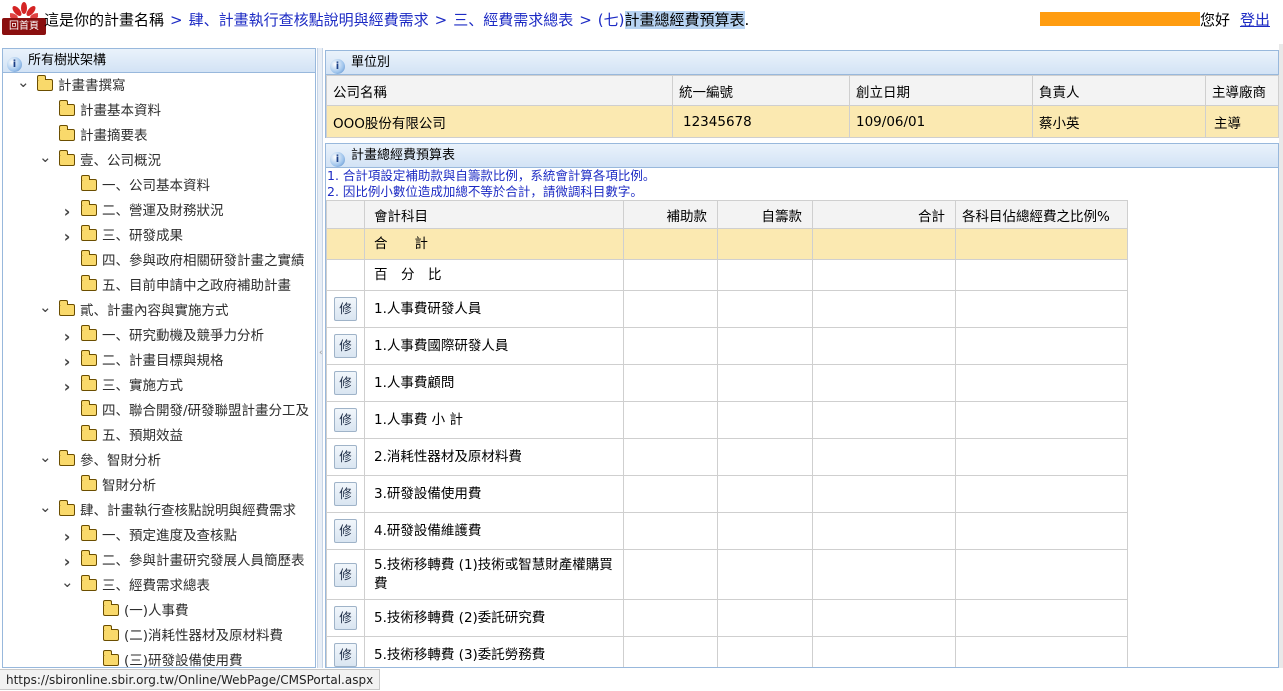 The image size is (1283, 691). I want to click on budget-total-subsidy, so click(670, 244).